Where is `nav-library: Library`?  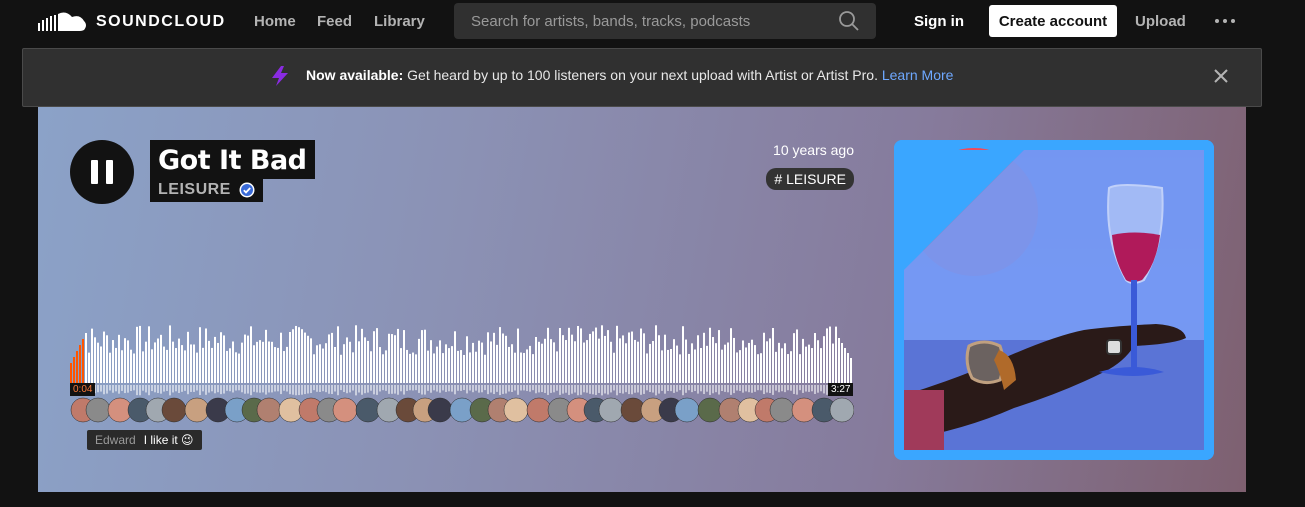
nav-library: Library is located at coordinates (399, 21).